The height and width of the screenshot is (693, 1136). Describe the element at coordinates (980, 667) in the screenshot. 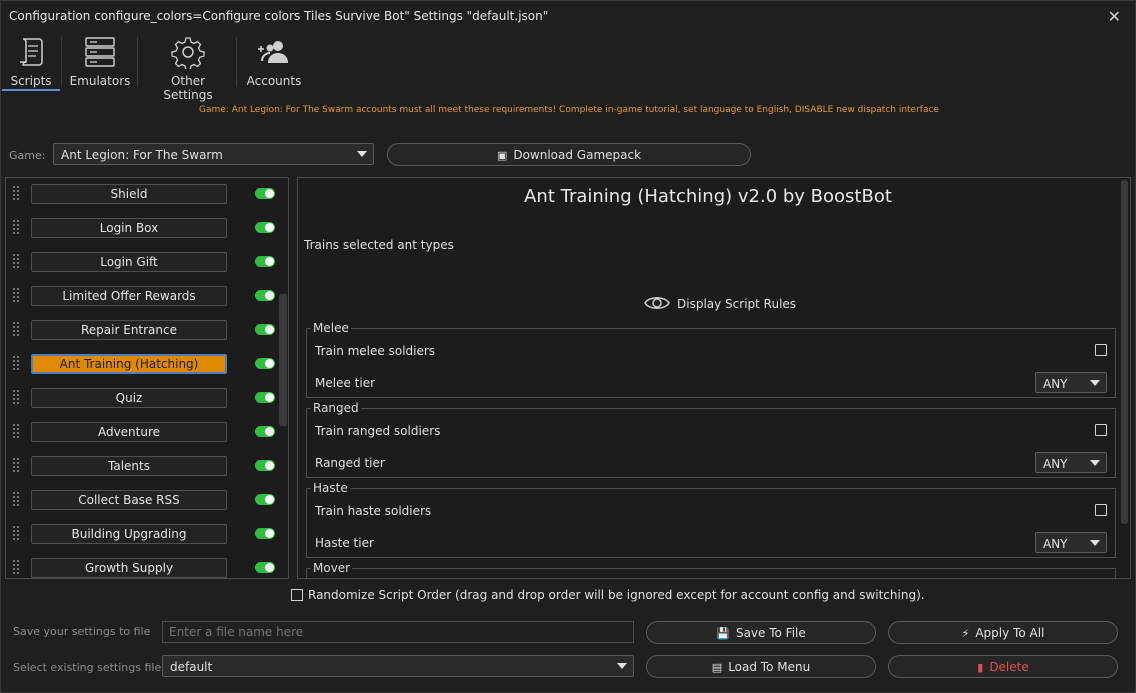

I see `trash-icon: ▮` at that location.